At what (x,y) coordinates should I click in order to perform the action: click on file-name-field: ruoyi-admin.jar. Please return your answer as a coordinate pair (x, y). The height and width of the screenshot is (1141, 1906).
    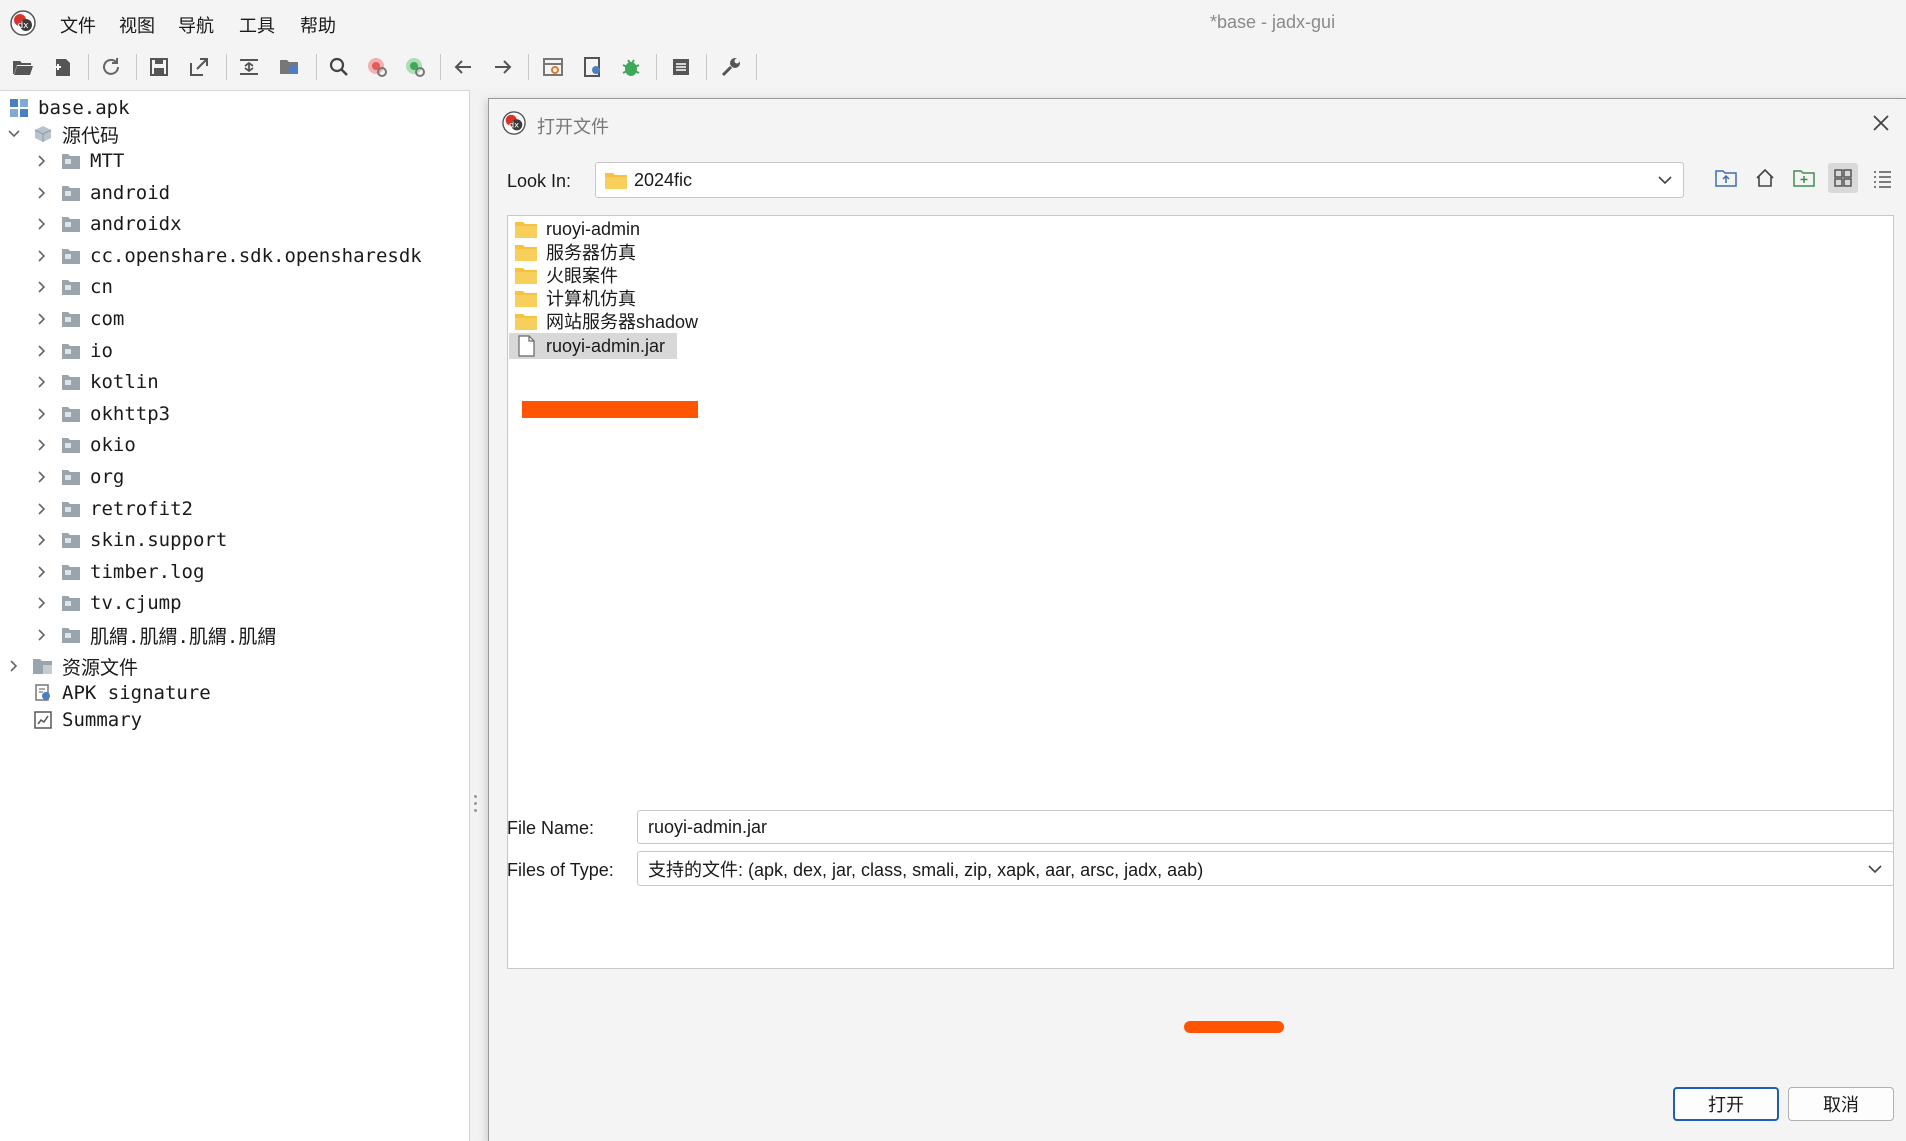
    Looking at the image, I should click on (1265, 827).